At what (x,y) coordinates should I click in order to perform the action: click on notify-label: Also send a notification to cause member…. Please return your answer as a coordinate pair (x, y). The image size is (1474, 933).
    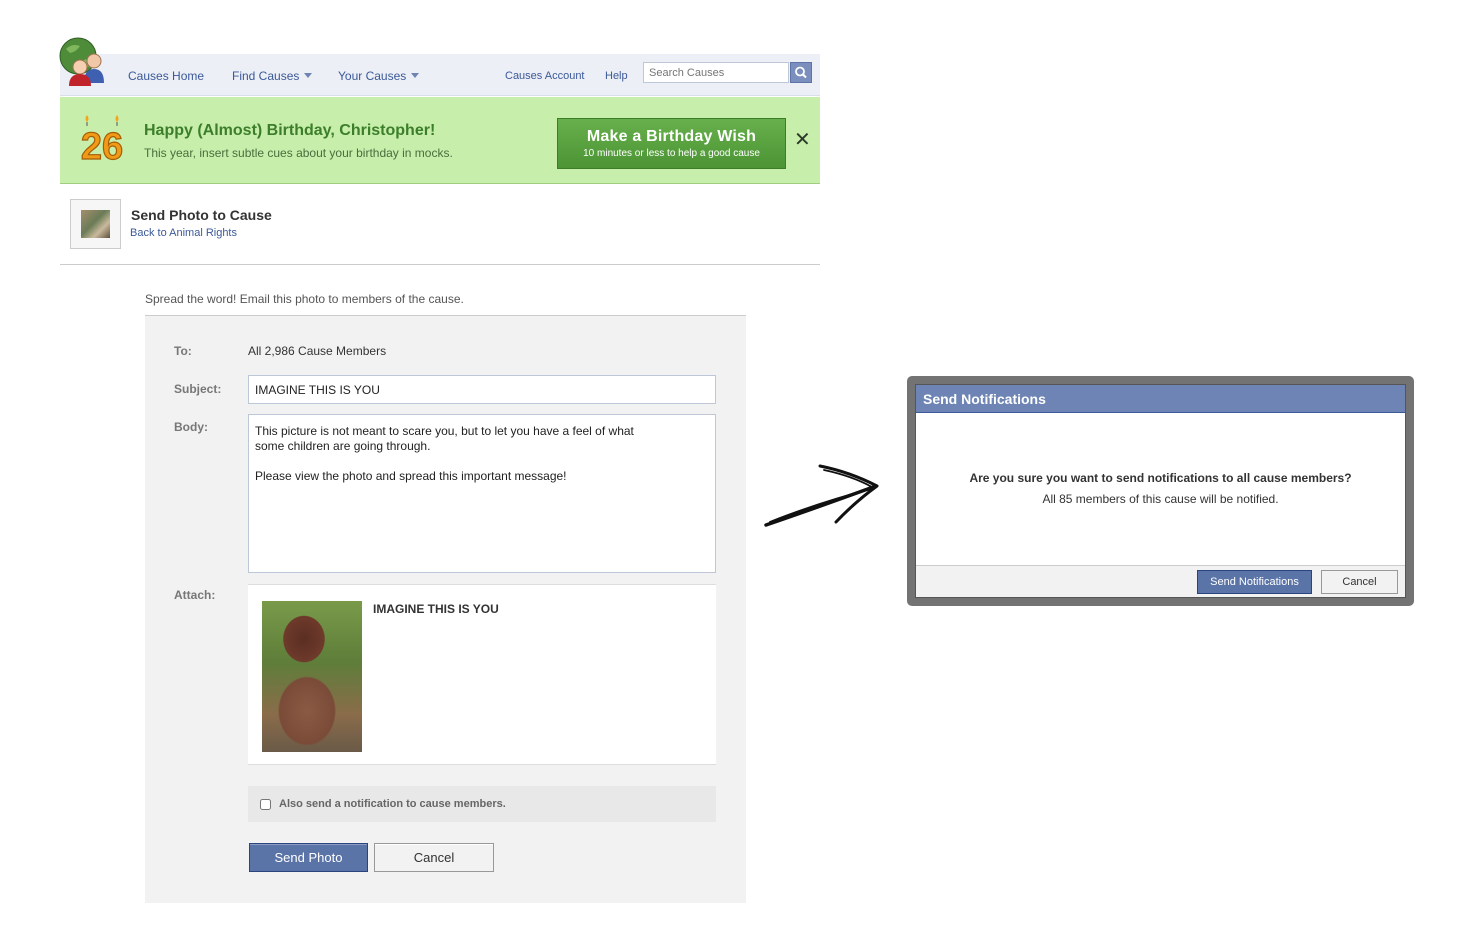
    Looking at the image, I should click on (392, 804).